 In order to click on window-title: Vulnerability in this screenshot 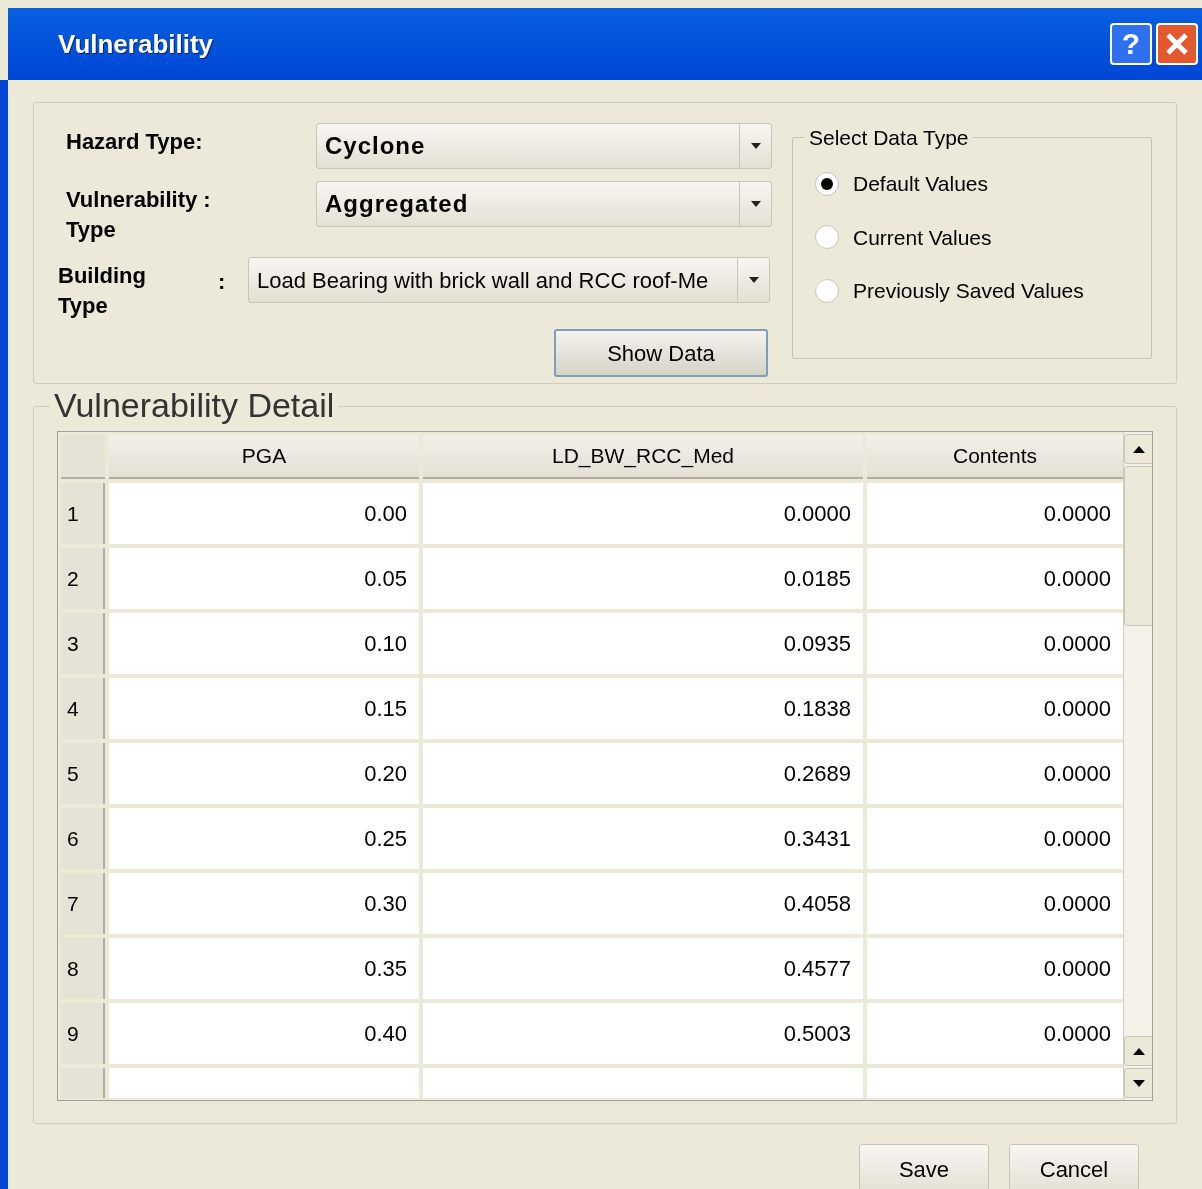, I will do `click(136, 44)`.